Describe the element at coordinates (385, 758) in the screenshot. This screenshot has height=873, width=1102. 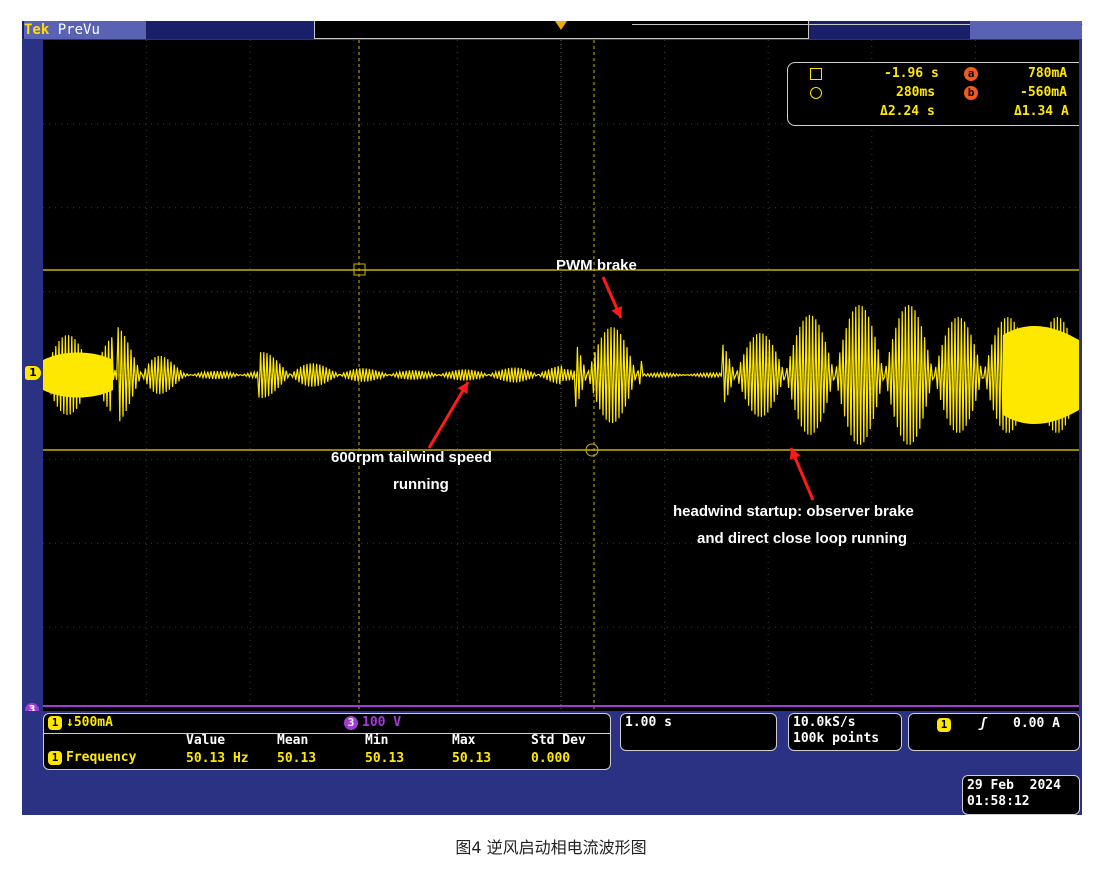
I see `meas-min: 50.13` at that location.